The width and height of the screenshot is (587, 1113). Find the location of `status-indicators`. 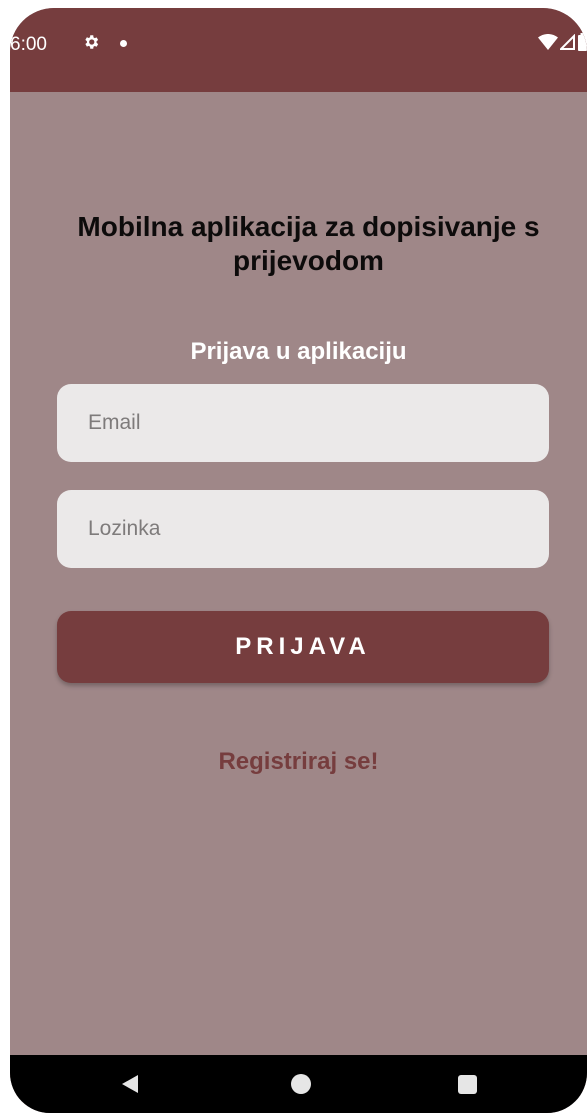

status-indicators is located at coordinates (562, 42).